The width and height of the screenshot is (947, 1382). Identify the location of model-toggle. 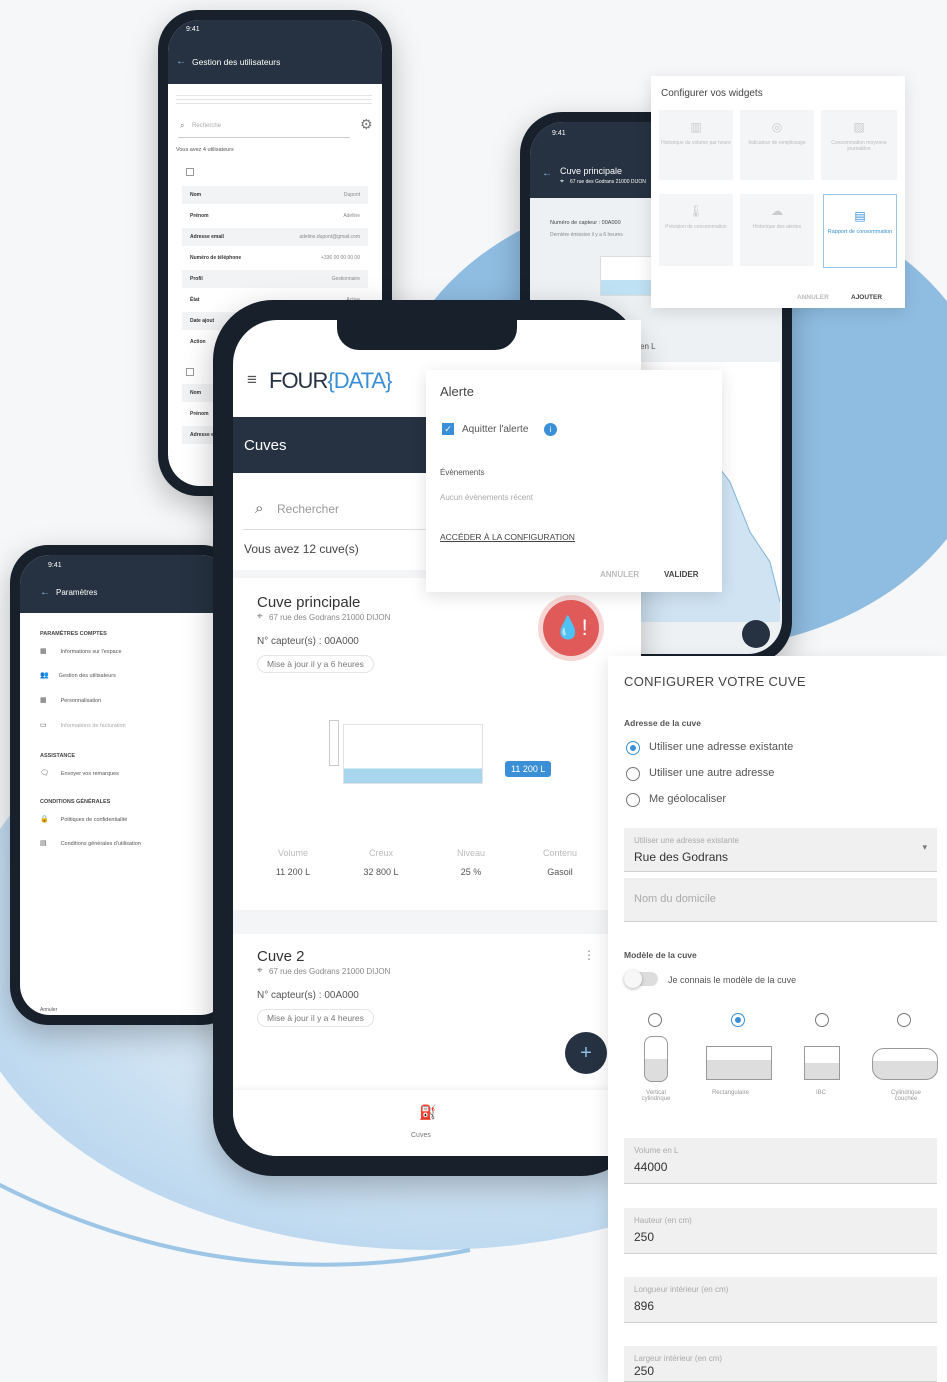
(641, 979).